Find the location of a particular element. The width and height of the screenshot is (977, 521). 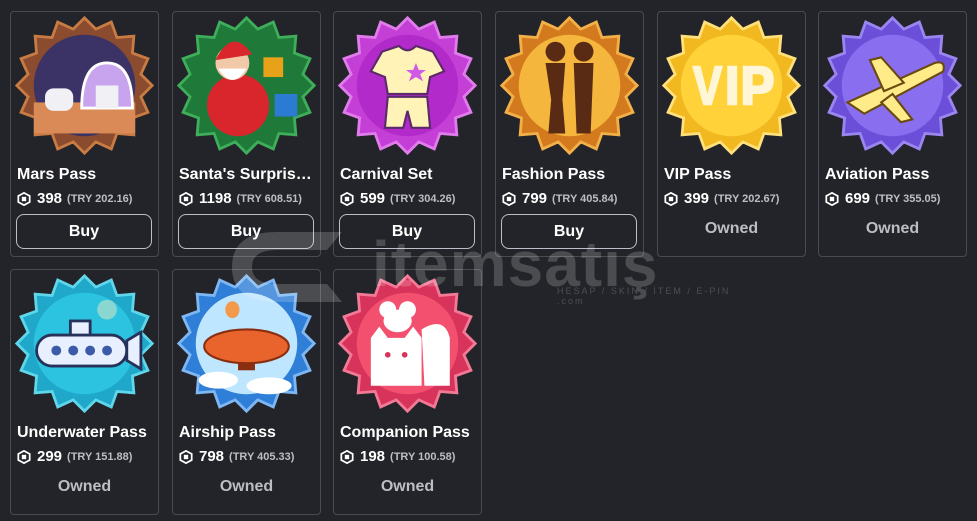

airplane-icon is located at coordinates (892, 85).